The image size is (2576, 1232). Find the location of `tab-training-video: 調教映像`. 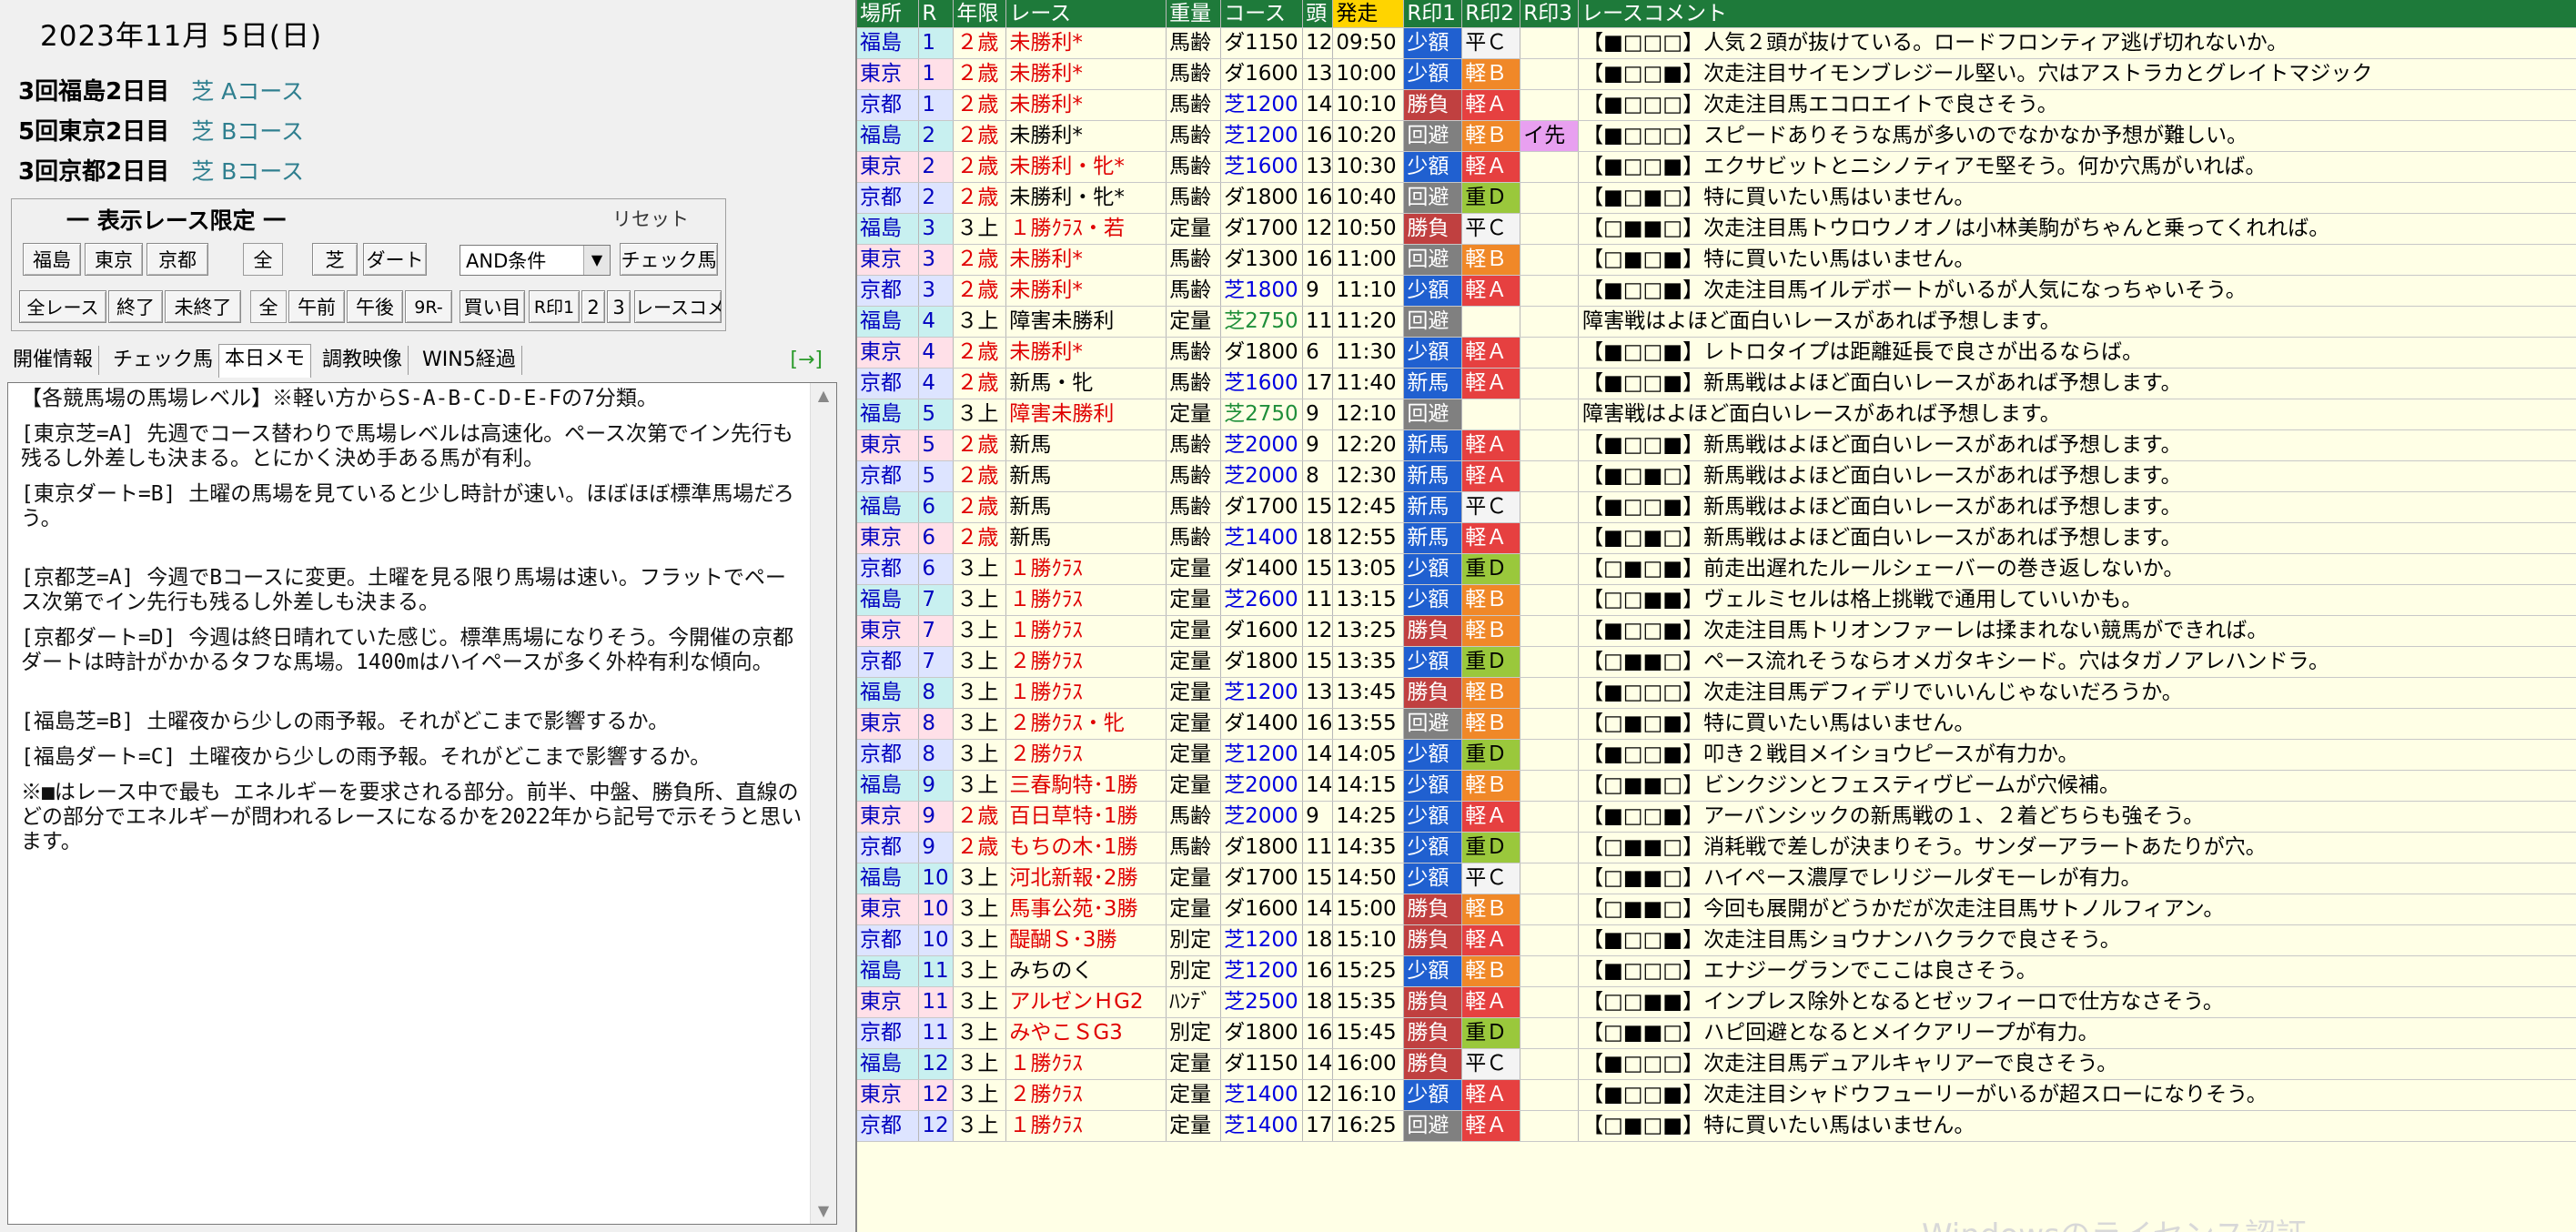

tab-training-video: 調教映像 is located at coordinates (363, 360).